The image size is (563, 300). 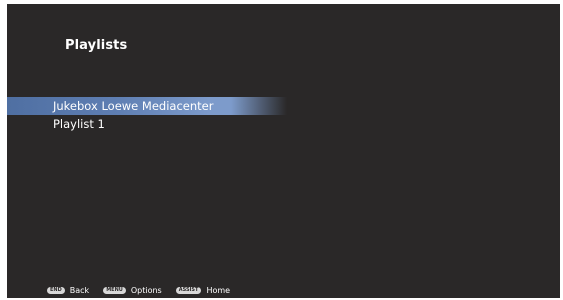 I want to click on playlist-item-jukebox-loewe-mediacenter: Jukebox Loewe Mediacenter, so click(x=147, y=106).